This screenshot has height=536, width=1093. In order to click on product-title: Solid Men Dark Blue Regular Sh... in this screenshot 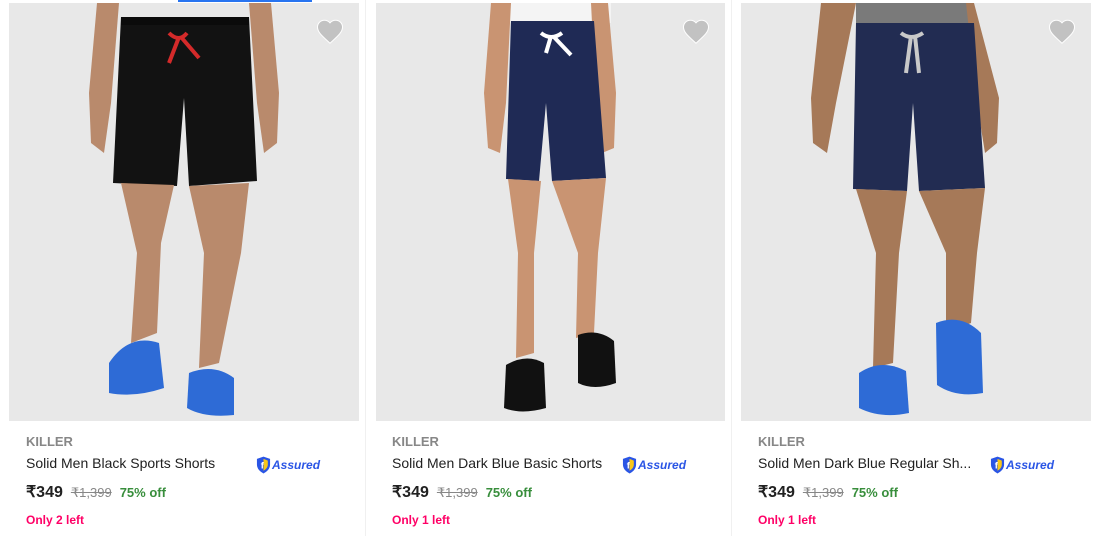, I will do `click(864, 463)`.